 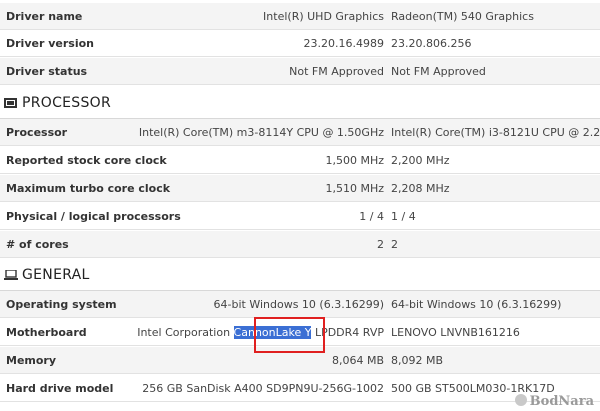 What do you see at coordinates (88, 188) in the screenshot?
I see `row-label: Maximum turbo core clock` at bounding box center [88, 188].